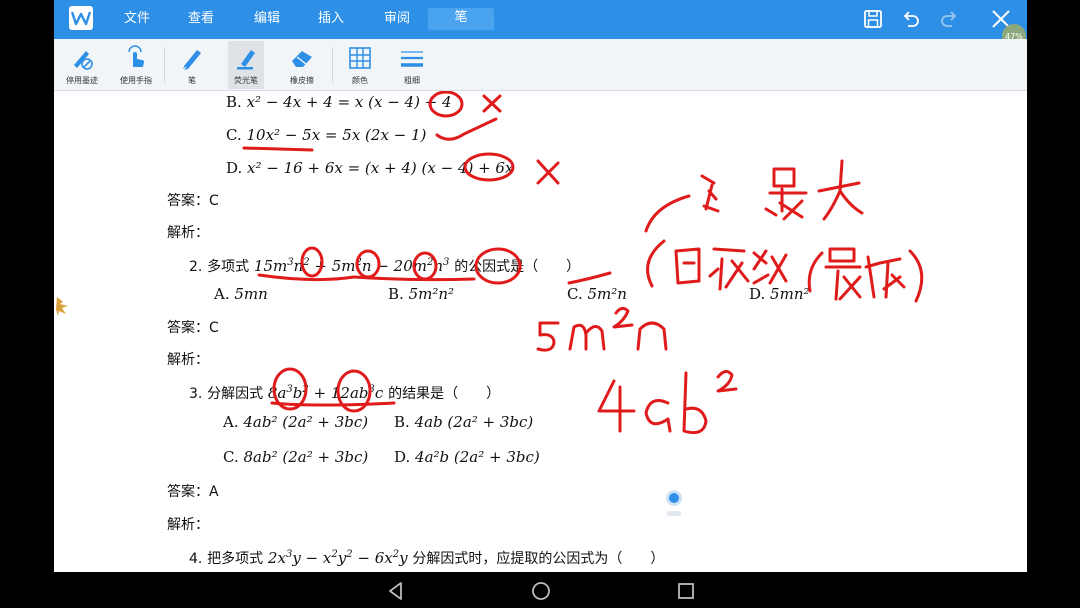 The width and height of the screenshot is (1080, 608). What do you see at coordinates (397, 19) in the screenshot?
I see `tab-review: 审阅` at bounding box center [397, 19].